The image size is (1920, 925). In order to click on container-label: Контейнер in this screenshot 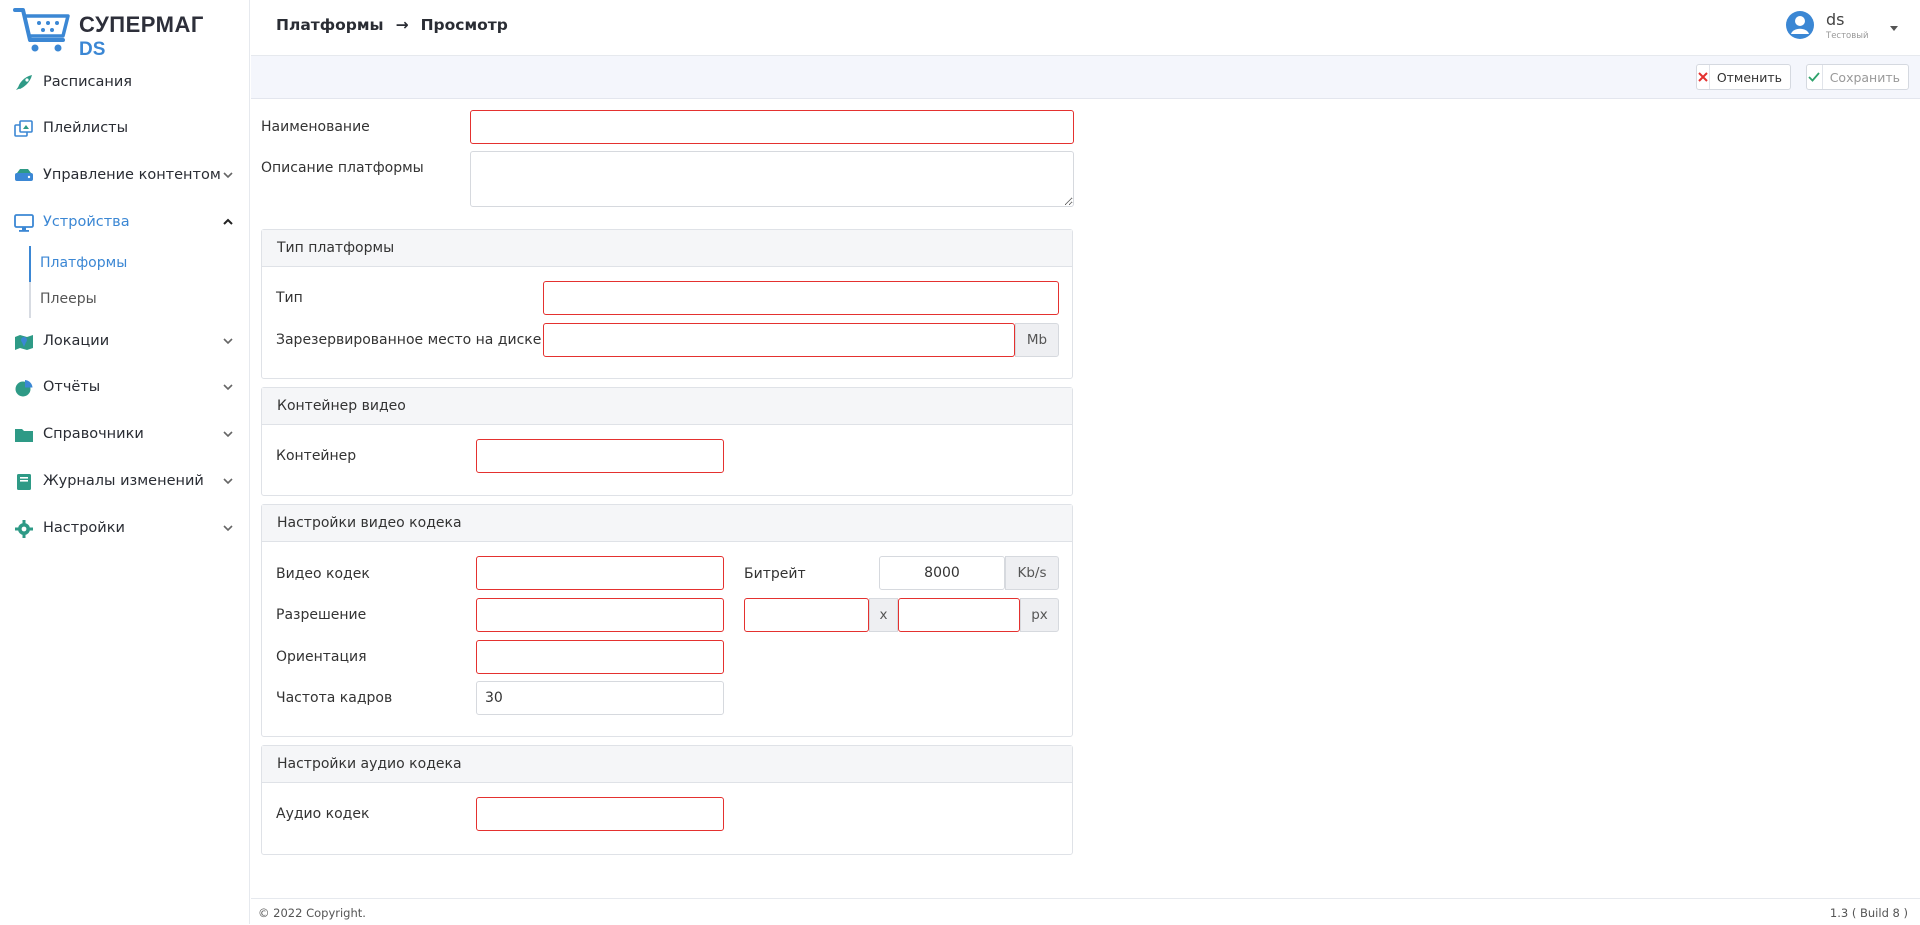, I will do `click(316, 456)`.